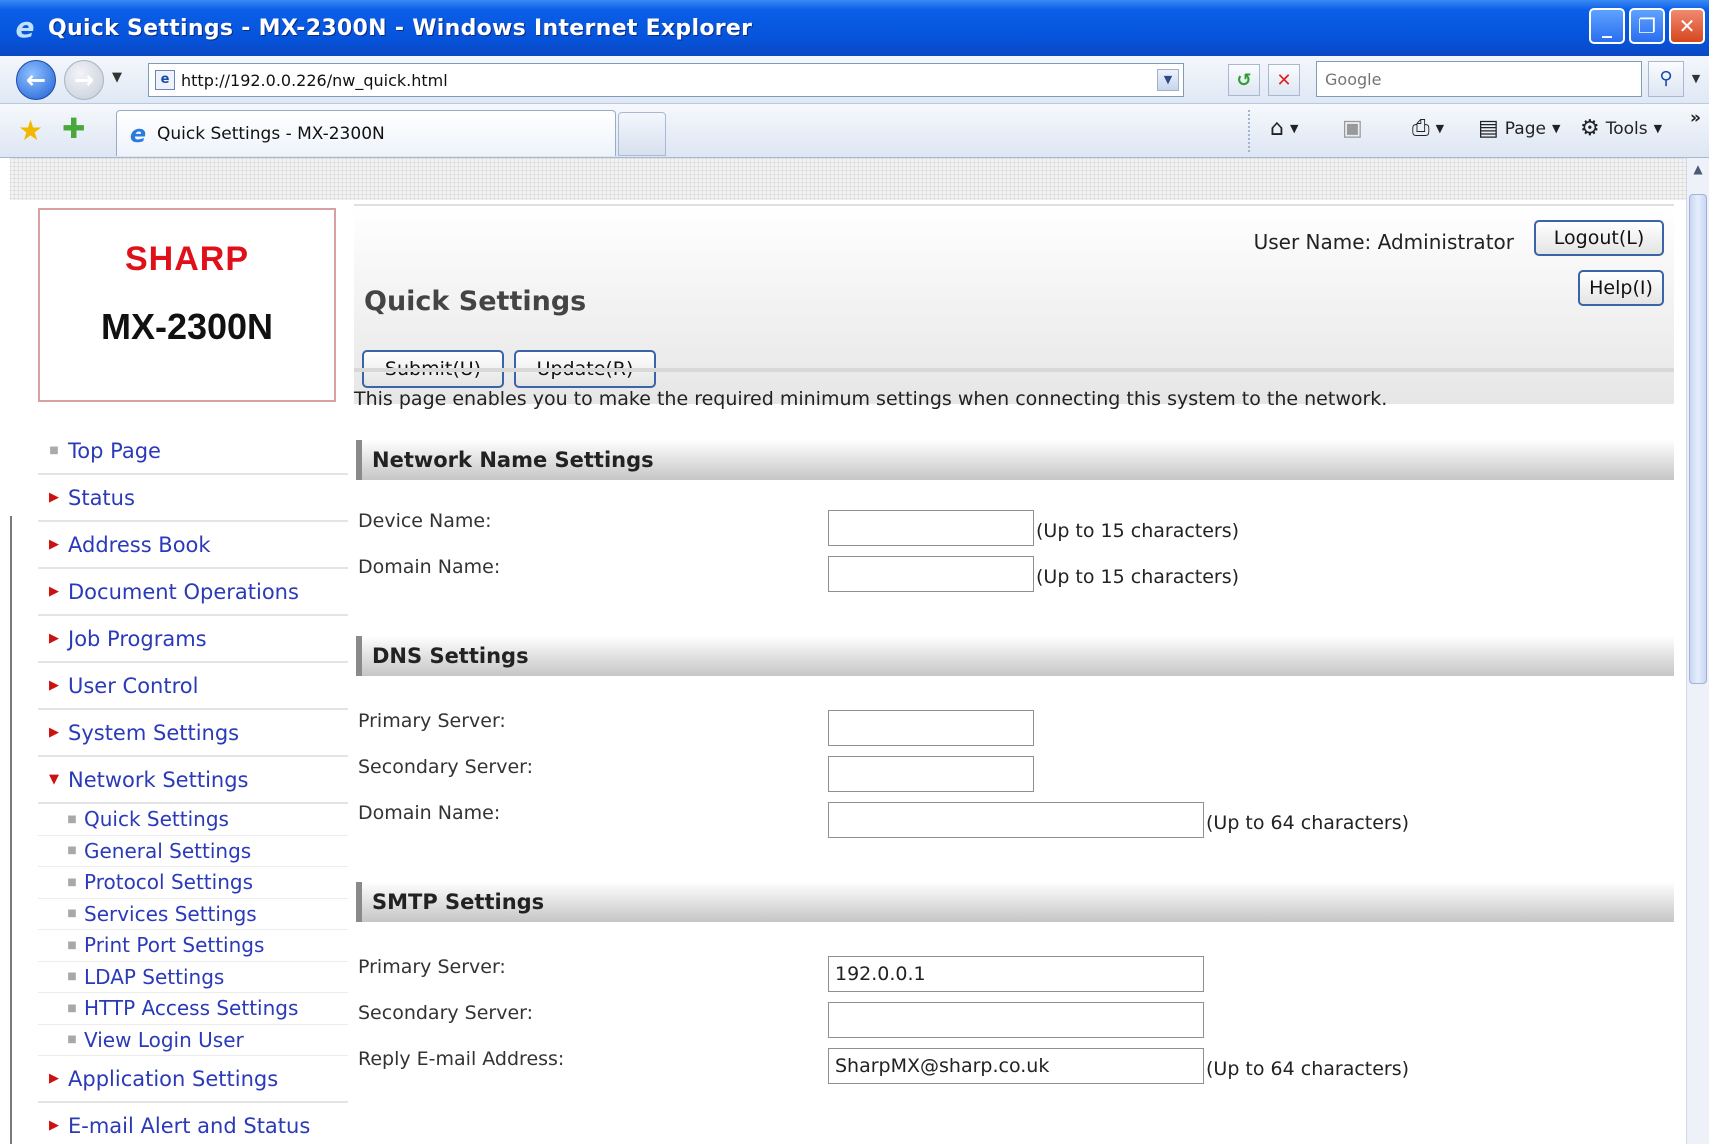 The height and width of the screenshot is (1144, 1709). I want to click on sidebar-item-job-programs: ▶ Job Programs, so click(193, 639).